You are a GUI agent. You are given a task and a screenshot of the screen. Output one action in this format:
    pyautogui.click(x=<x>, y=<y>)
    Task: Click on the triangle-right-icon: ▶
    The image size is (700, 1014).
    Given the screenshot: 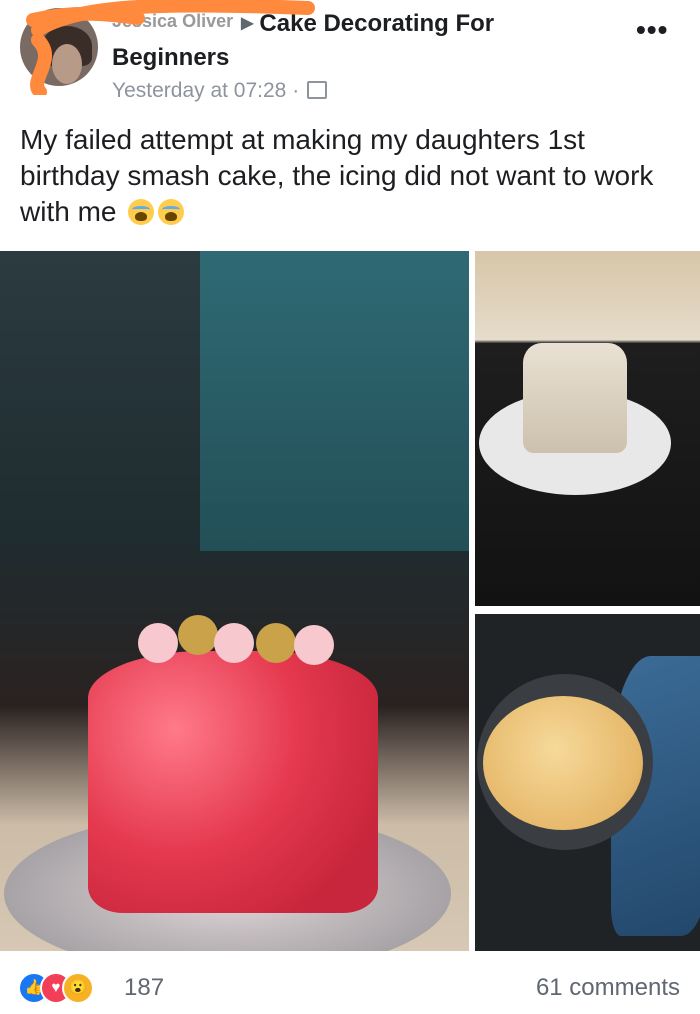 What is the action you would take?
    pyautogui.click(x=247, y=23)
    